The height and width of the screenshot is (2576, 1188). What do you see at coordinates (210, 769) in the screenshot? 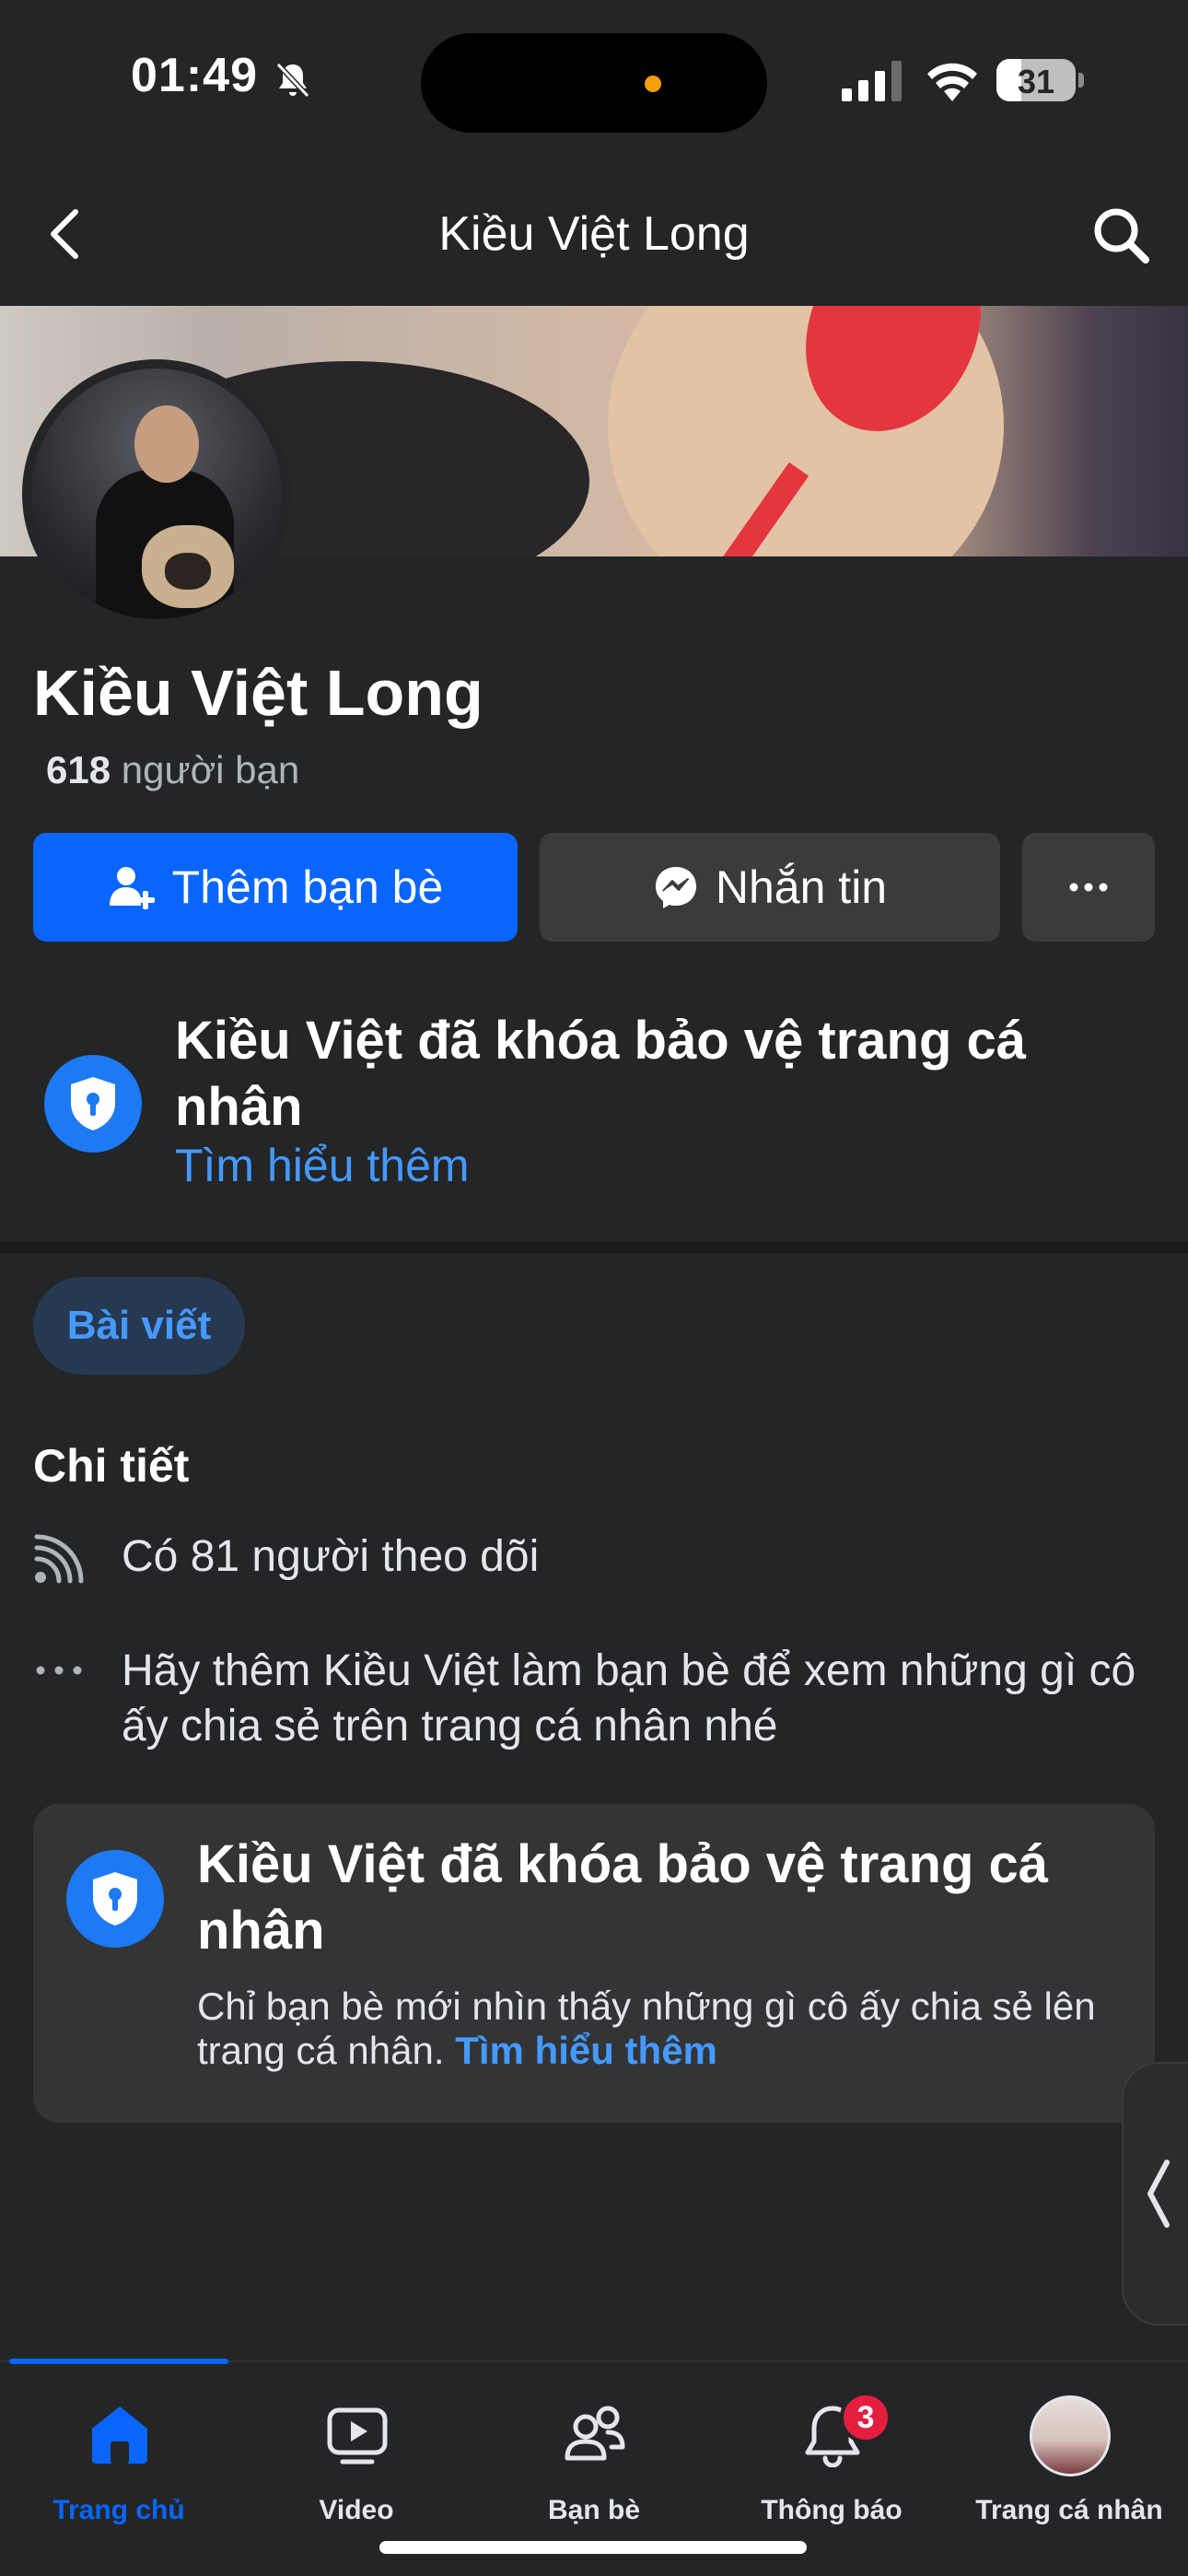
I see `friends-count-label: người bạn` at bounding box center [210, 769].